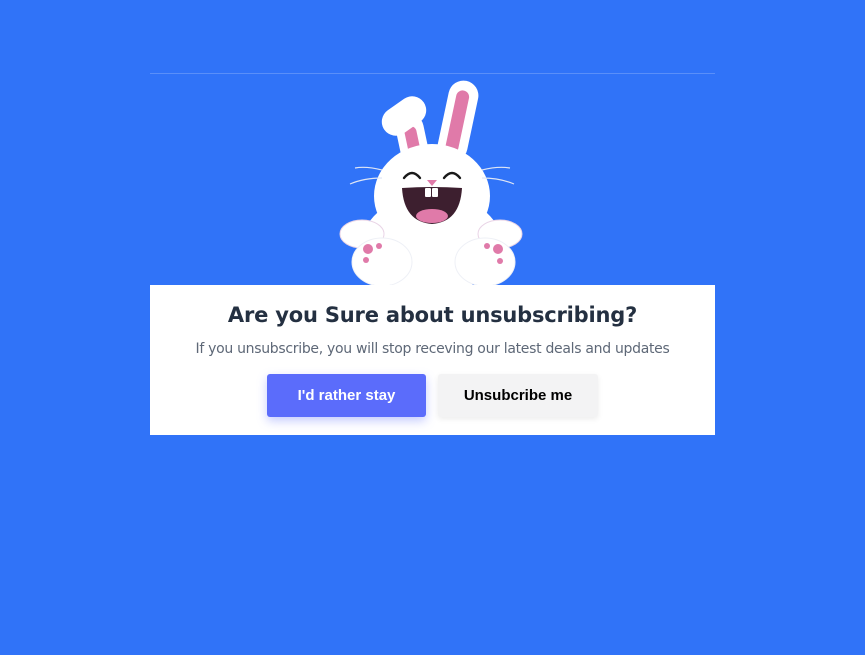  What do you see at coordinates (346, 395) in the screenshot?
I see `stay-button: I'd rather stay` at bounding box center [346, 395].